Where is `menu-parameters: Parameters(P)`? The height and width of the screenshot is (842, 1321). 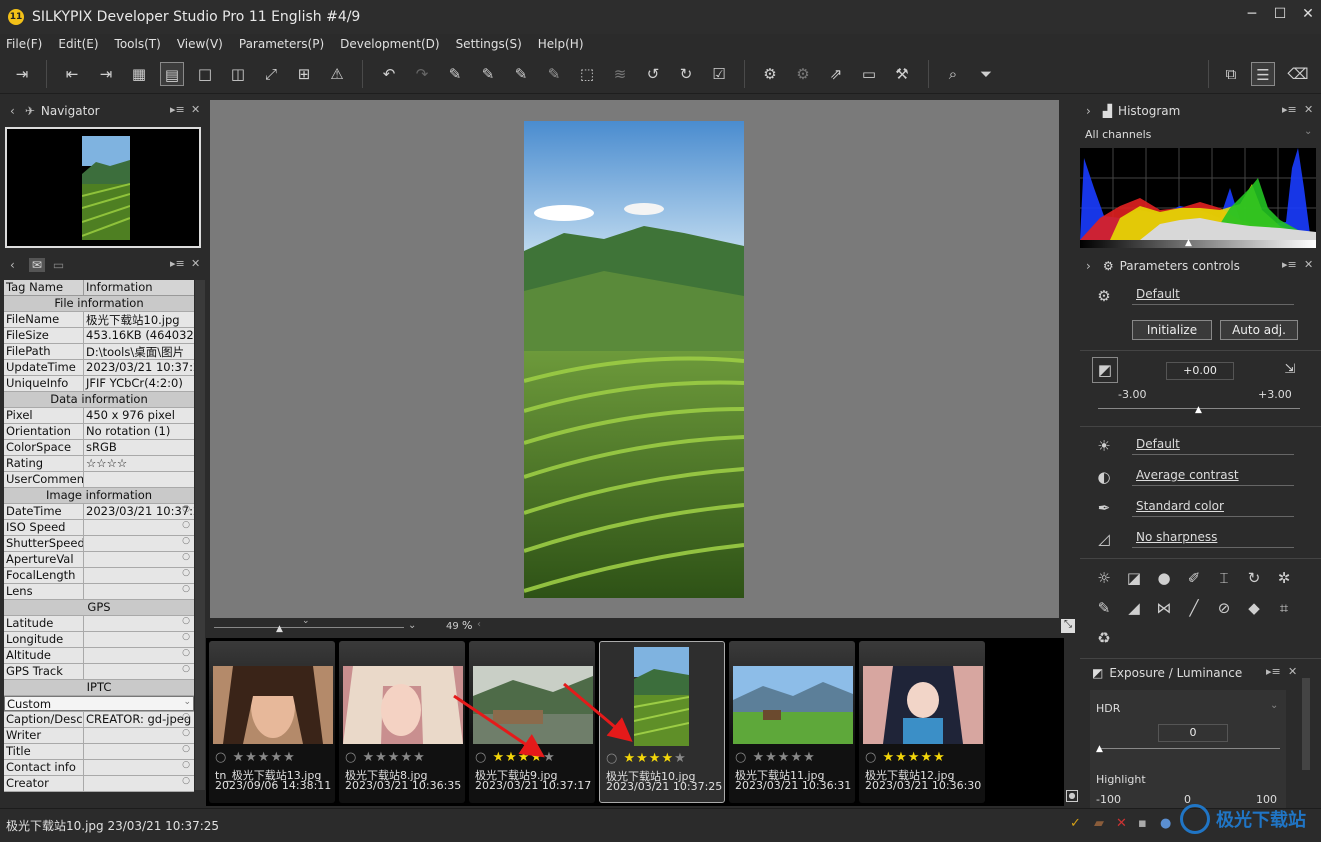
menu-parameters: Parameters(P) is located at coordinates (281, 44).